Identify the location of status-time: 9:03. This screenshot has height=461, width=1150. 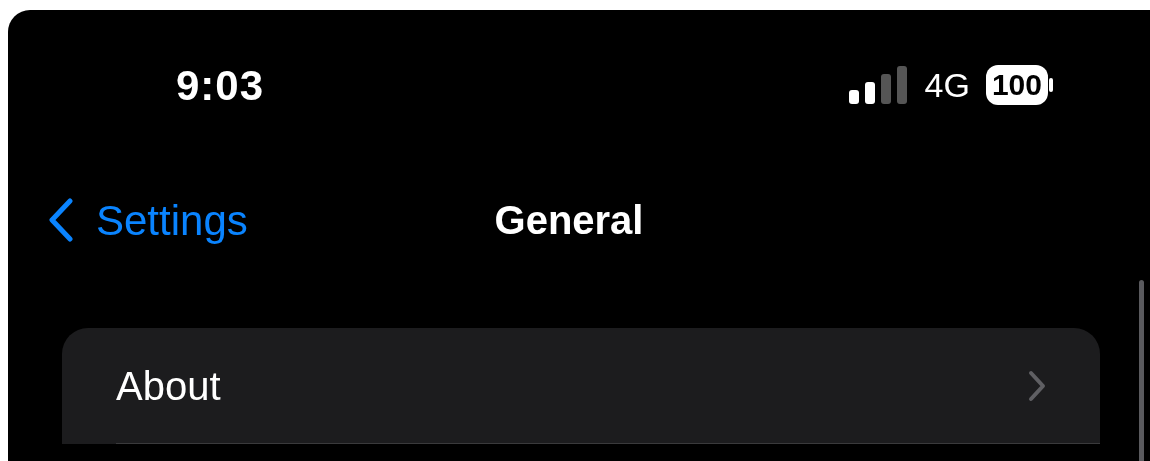
(220, 85).